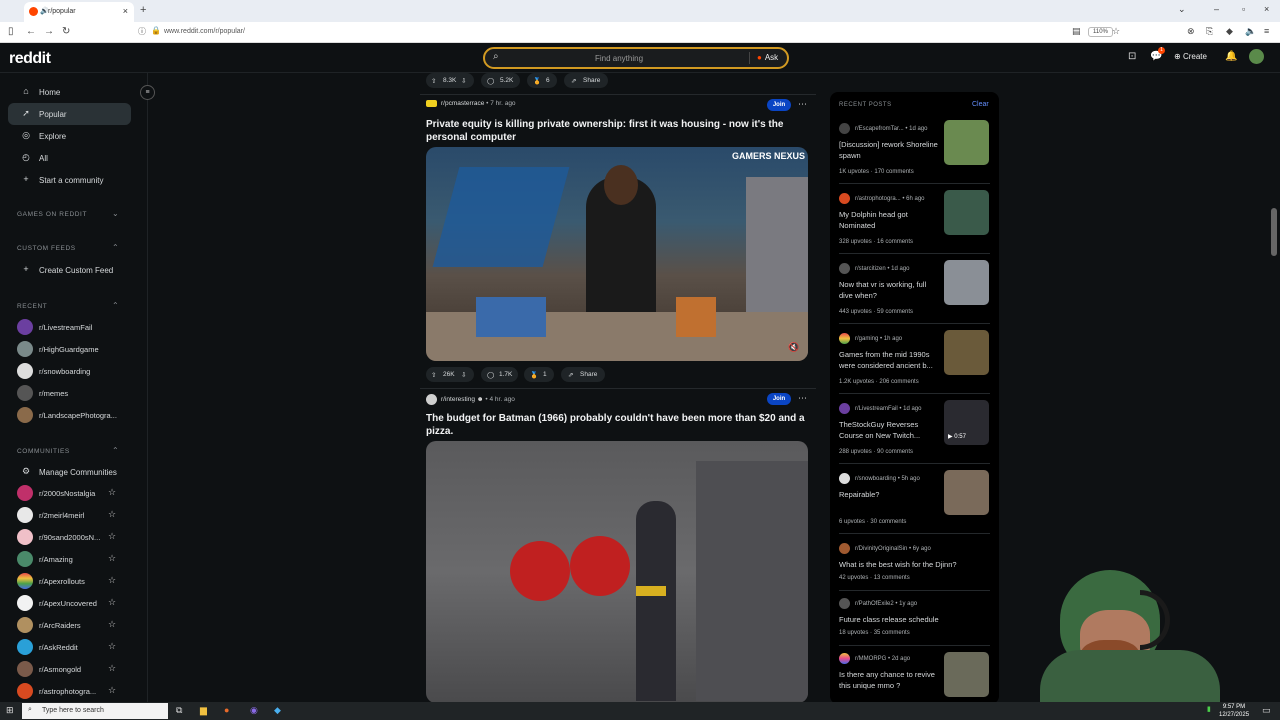 The image size is (1280, 720). I want to click on custom-feeds-section-header: CUSTOM FEEDS, so click(46, 248).